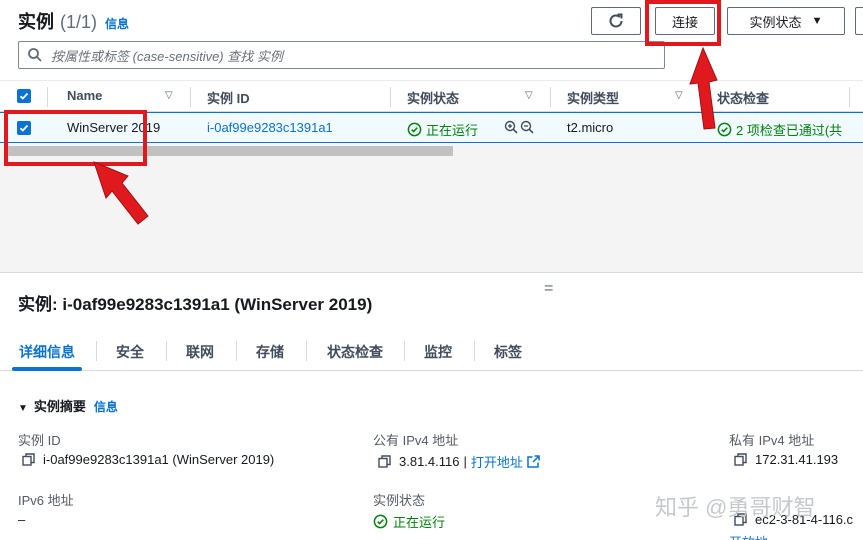  What do you see at coordinates (39, 440) in the screenshot?
I see `instance-id-label: 实例 ID` at bounding box center [39, 440].